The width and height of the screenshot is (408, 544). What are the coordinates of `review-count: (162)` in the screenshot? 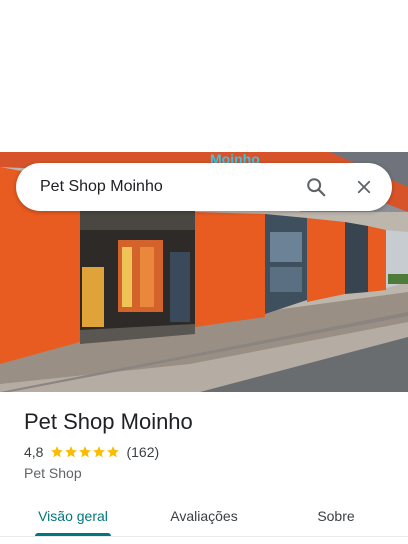 It's located at (142, 452).